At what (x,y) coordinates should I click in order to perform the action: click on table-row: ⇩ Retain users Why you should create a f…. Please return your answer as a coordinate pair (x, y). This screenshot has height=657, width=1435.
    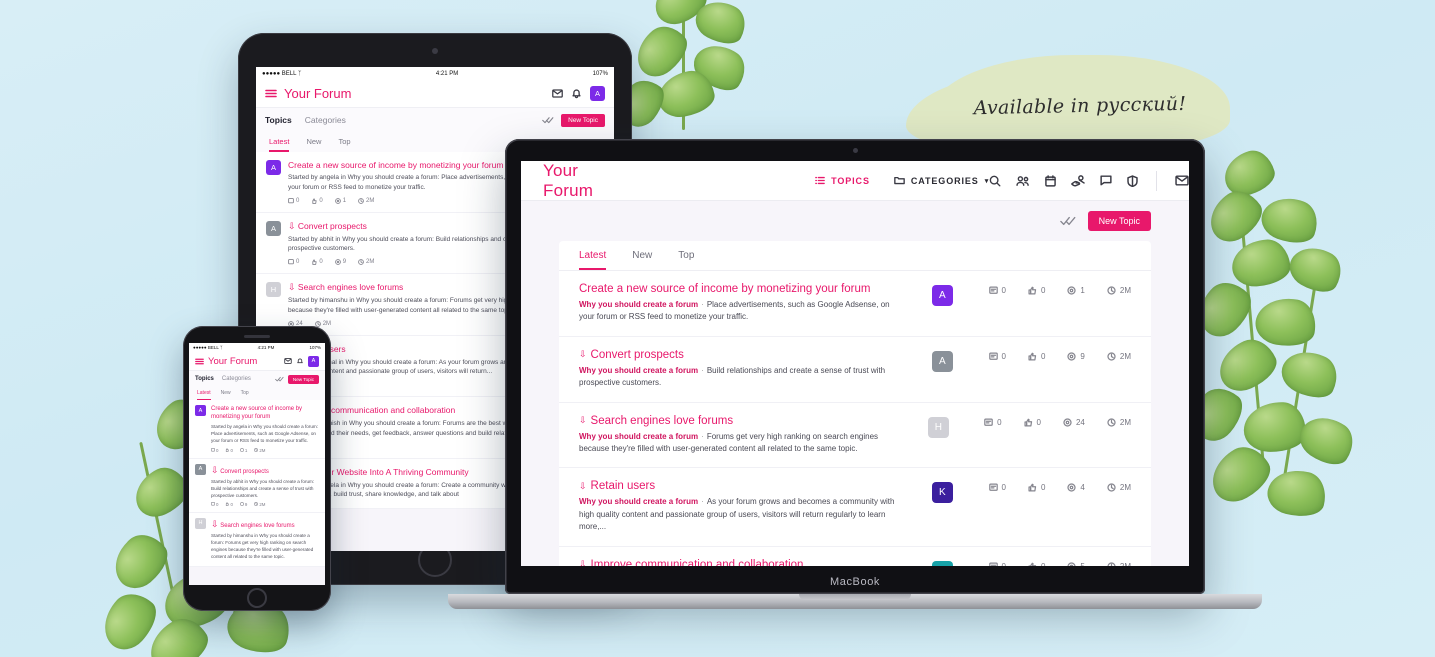
    Looking at the image, I should click on (855, 507).